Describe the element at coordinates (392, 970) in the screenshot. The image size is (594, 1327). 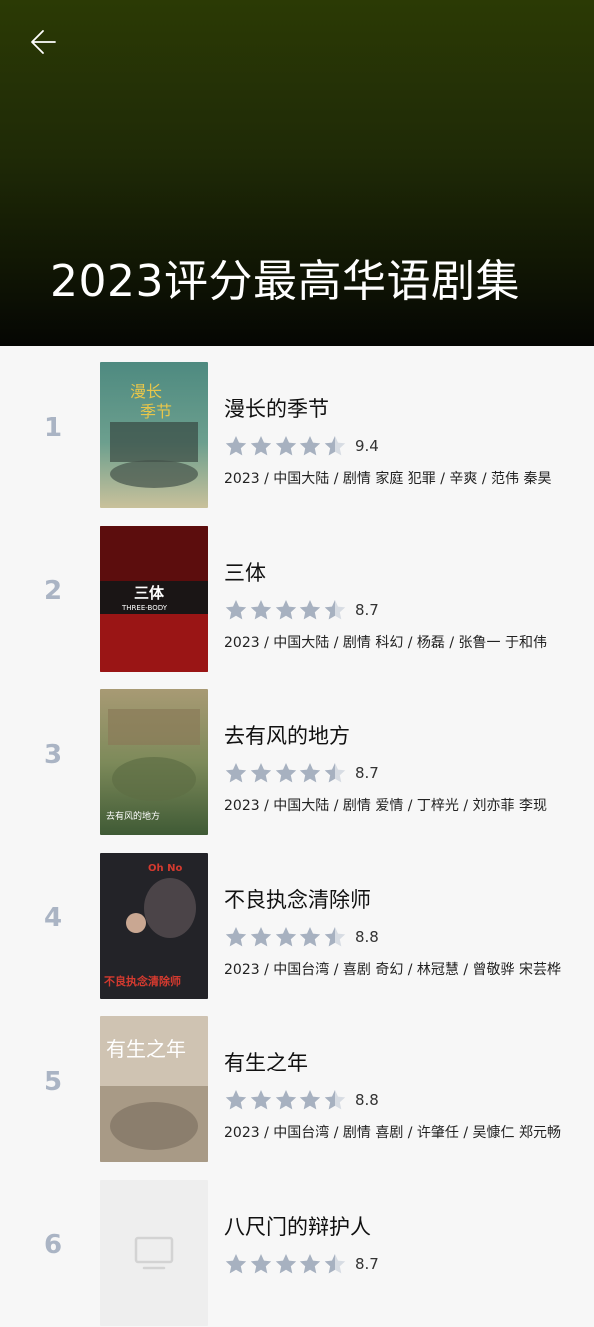
I see `meta-info: 2023 / 中国台湾 / 喜剧 奇幻 / 林冠慧 / 曾敬骅 宋芸桦` at that location.